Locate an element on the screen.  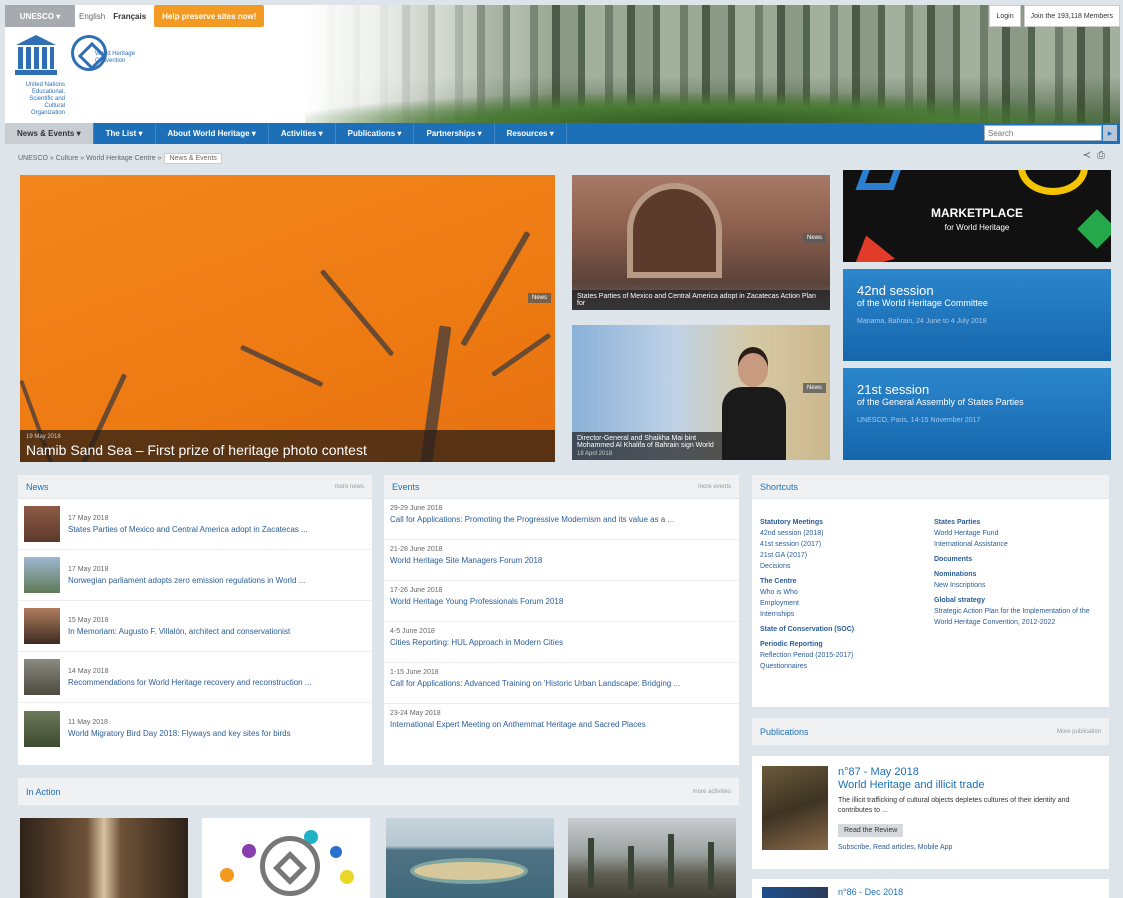
more-events-link: more events is located at coordinates (714, 487).